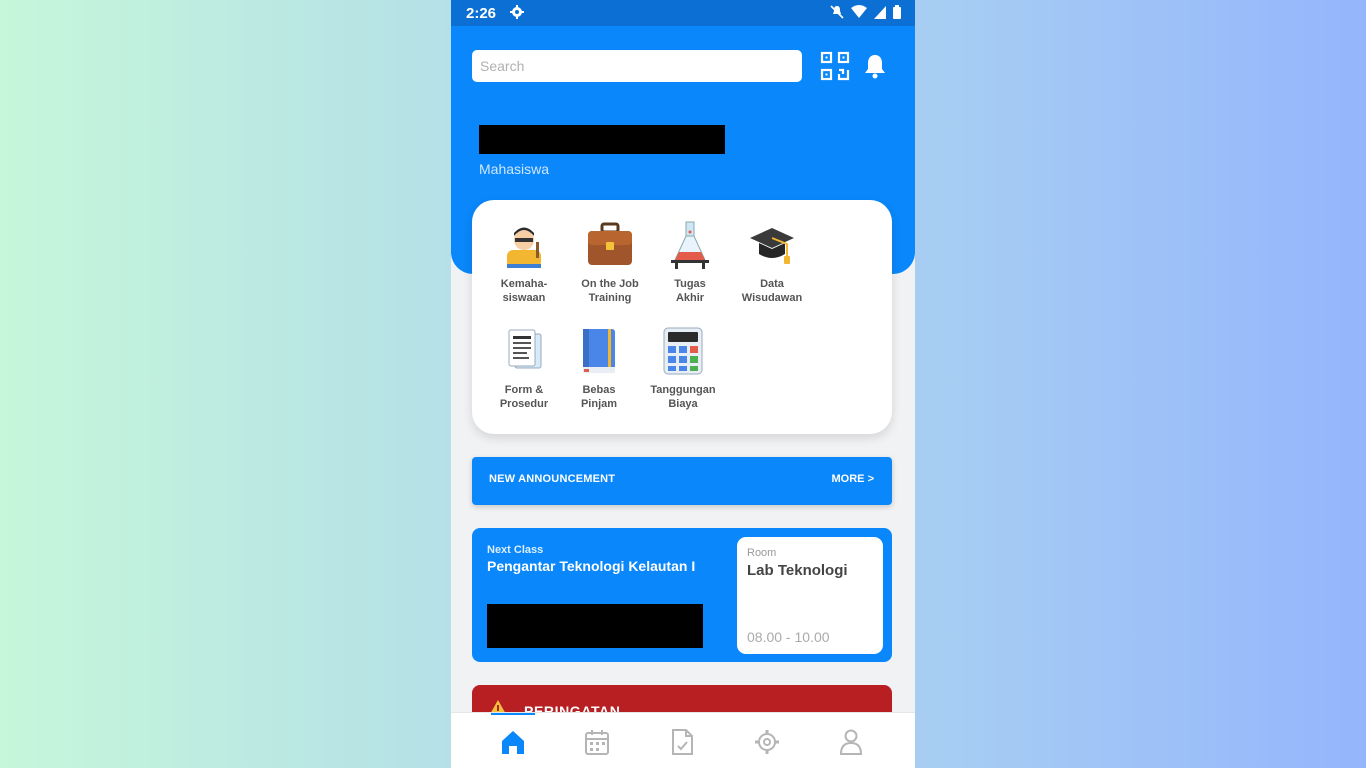 This screenshot has width=1366, height=768. I want to click on qr-code-scan-icon, so click(835, 66).